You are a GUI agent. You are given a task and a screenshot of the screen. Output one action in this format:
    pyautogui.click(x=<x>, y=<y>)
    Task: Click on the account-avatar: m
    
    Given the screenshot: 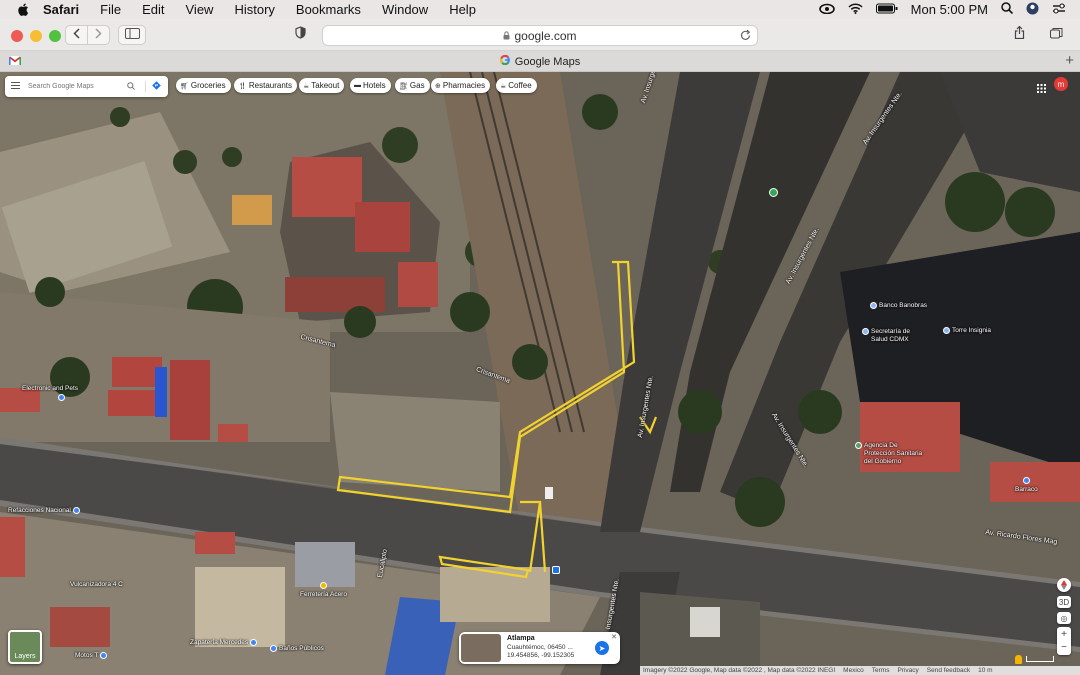 What is the action you would take?
    pyautogui.click(x=1061, y=84)
    